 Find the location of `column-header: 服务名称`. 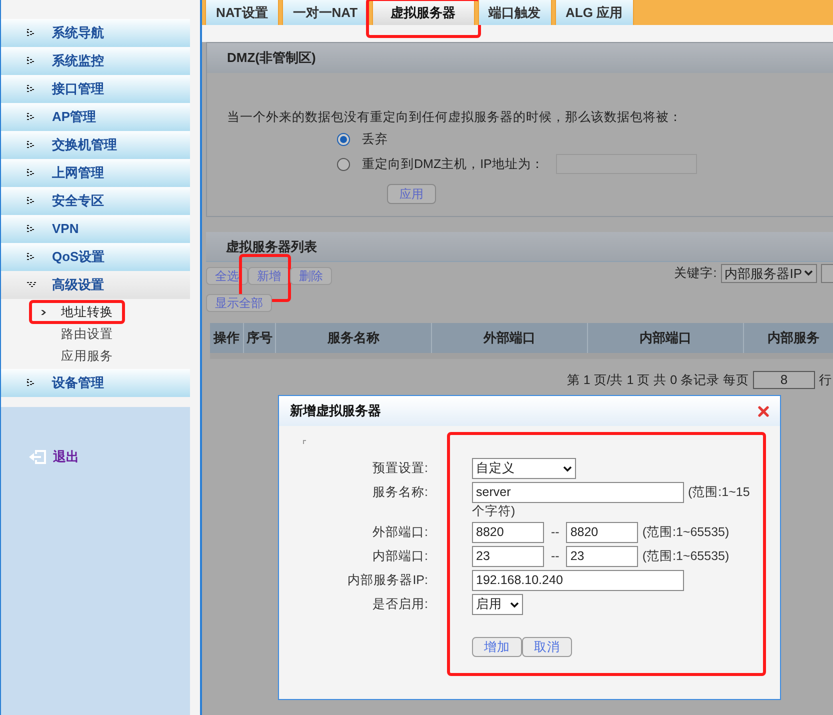

column-header: 服务名称 is located at coordinates (354, 337).